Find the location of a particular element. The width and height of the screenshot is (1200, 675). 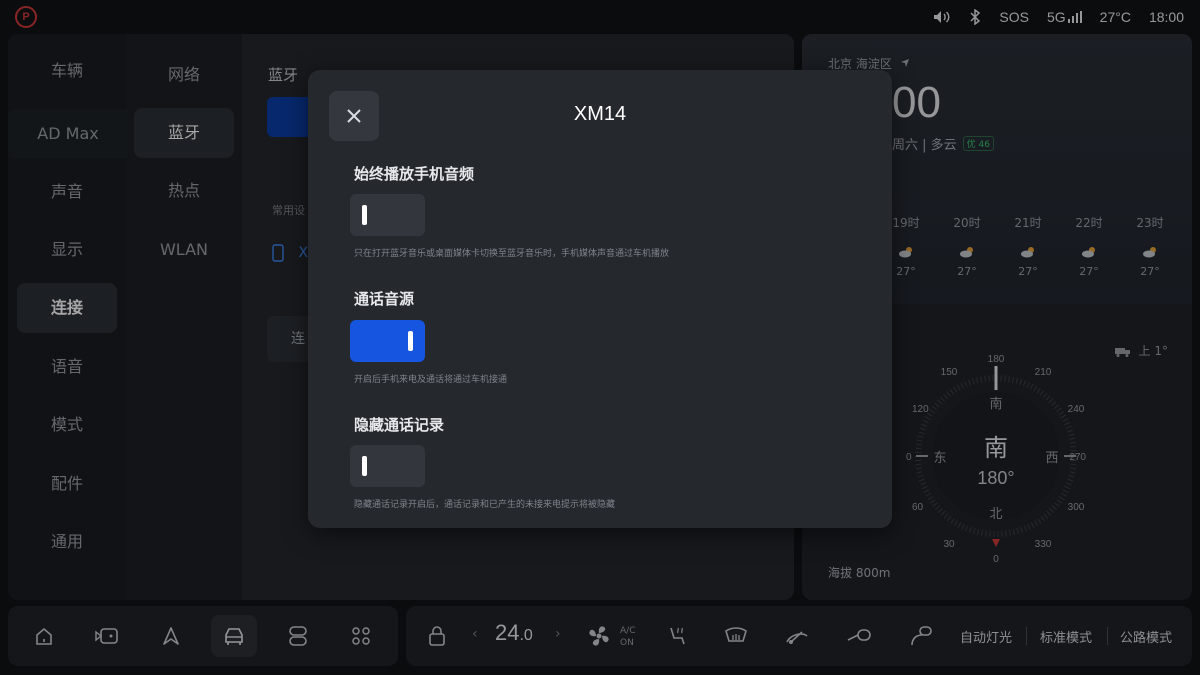

option-title: 通话音源 is located at coordinates (384, 299).